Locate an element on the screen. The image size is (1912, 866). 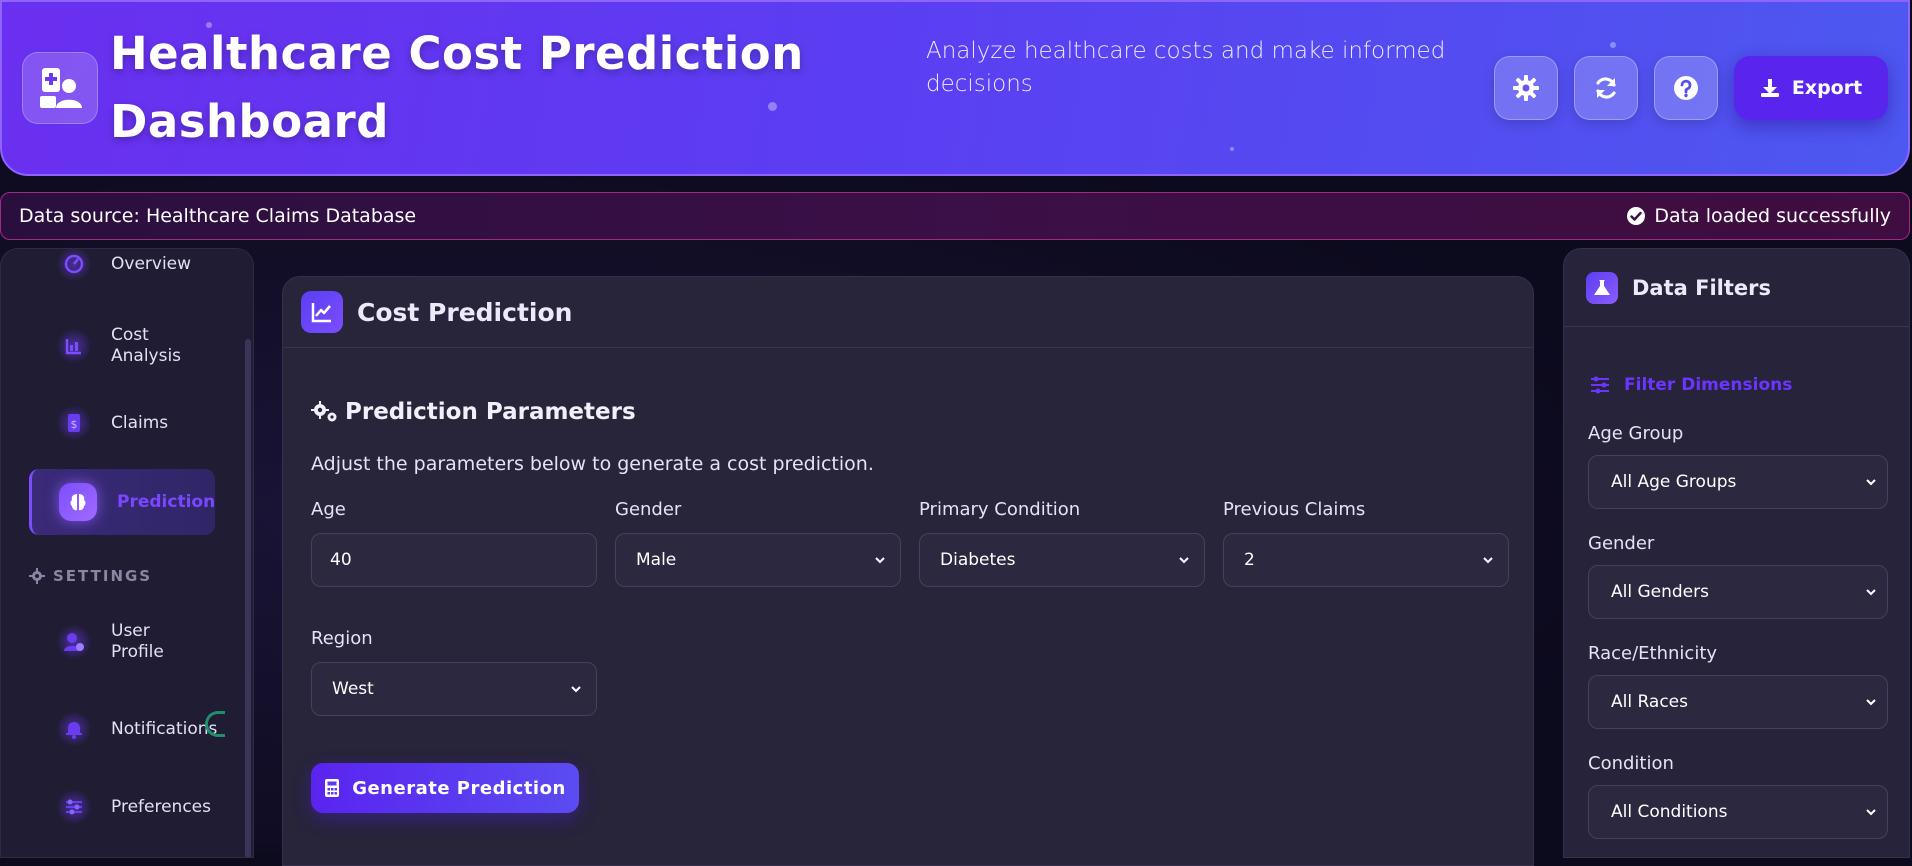
panel-title: Cost Prediction is located at coordinates (465, 312).